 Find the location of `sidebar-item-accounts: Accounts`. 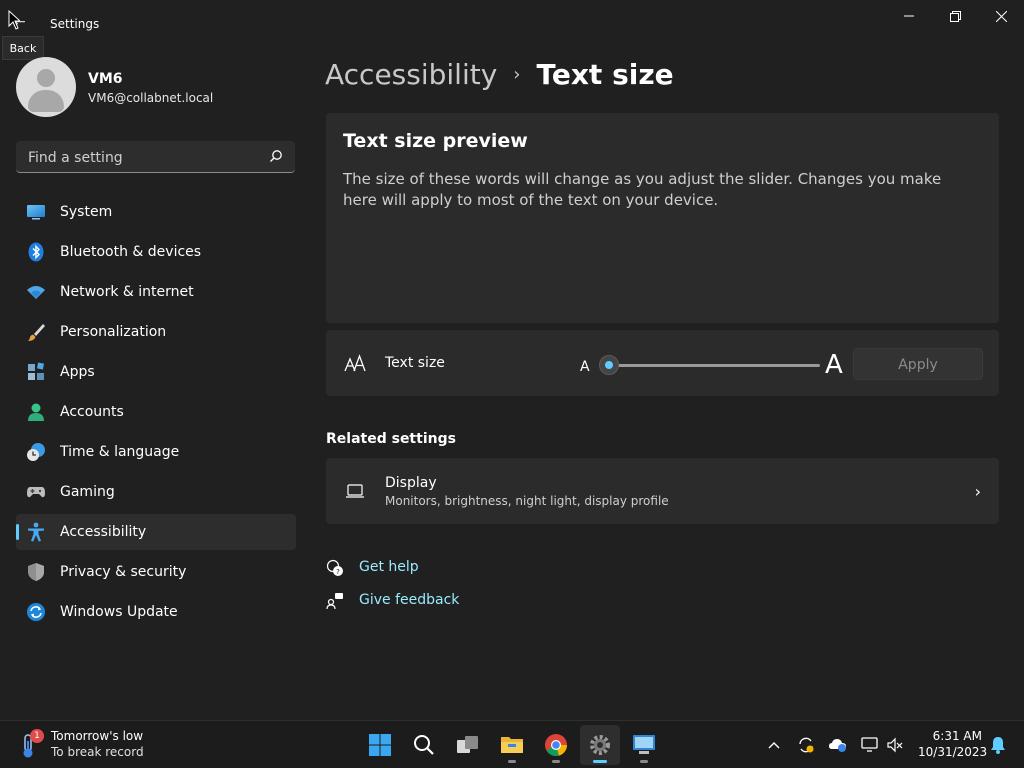

sidebar-item-accounts: Accounts is located at coordinates (156, 412).